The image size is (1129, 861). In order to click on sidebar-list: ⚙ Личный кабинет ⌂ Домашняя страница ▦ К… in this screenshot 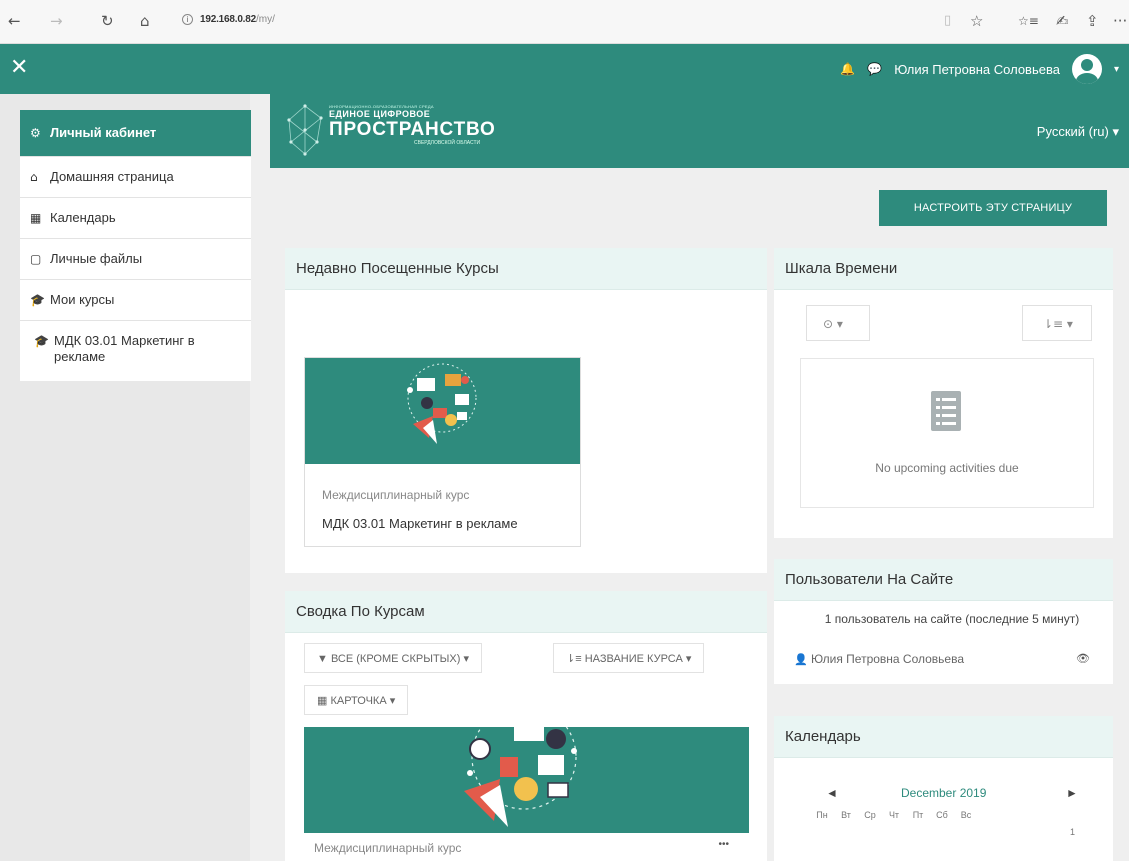, I will do `click(135, 245)`.